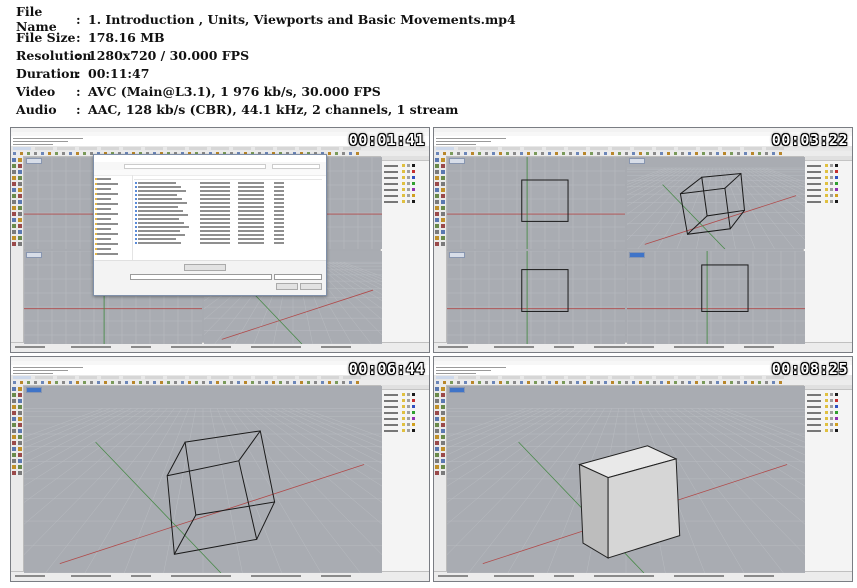  I want to click on file-name-field, so click(201, 277).